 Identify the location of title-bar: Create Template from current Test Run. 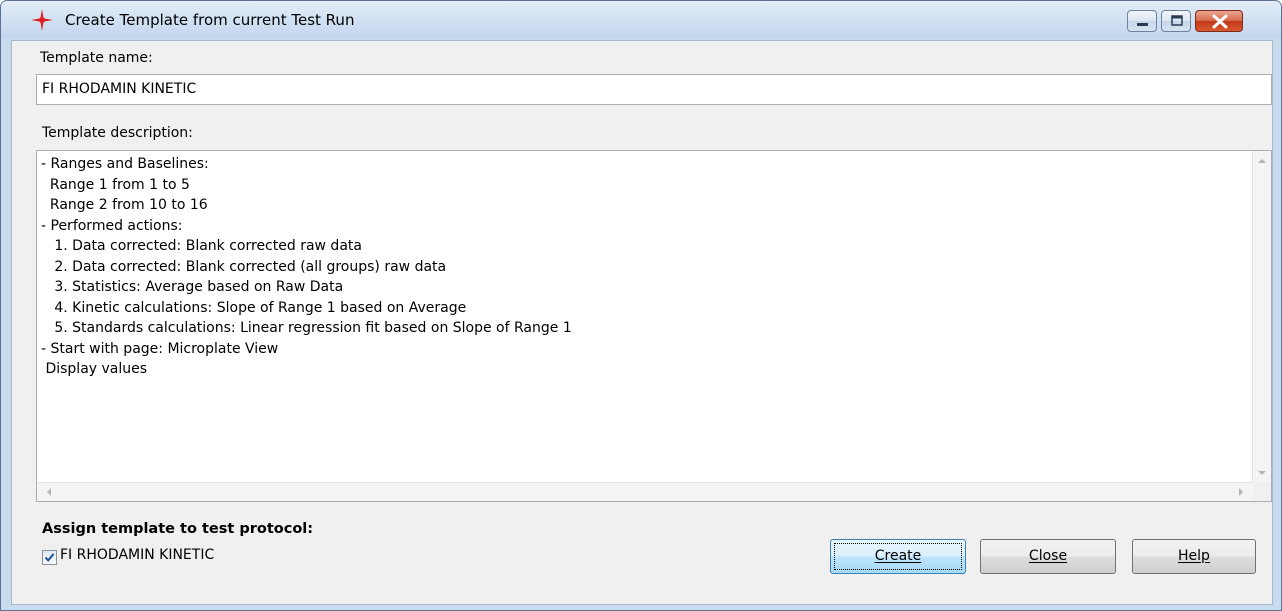
(641, 20).